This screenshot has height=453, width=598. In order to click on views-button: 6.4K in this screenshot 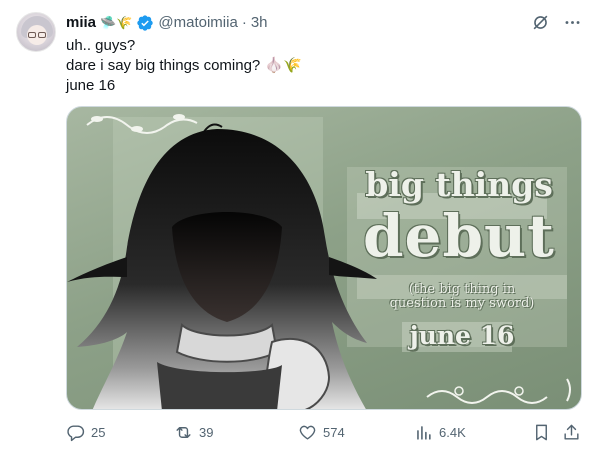, I will do `click(440, 432)`.